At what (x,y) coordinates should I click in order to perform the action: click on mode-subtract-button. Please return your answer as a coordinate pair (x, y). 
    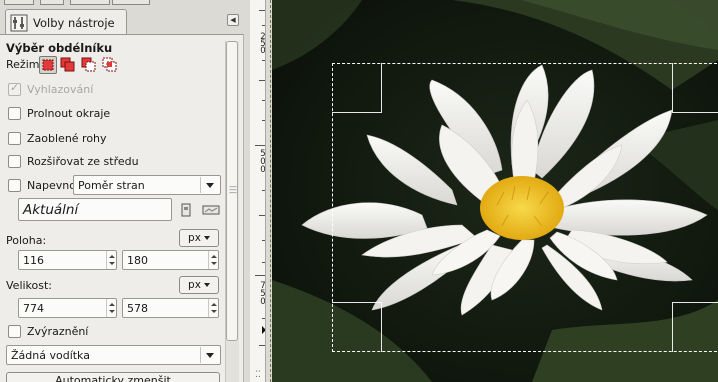
    Looking at the image, I should click on (89, 65).